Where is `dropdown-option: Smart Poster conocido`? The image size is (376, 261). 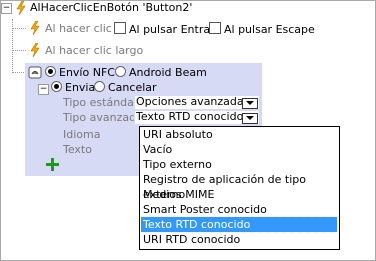
dropdown-option: Smart Poster conocido is located at coordinates (239, 209).